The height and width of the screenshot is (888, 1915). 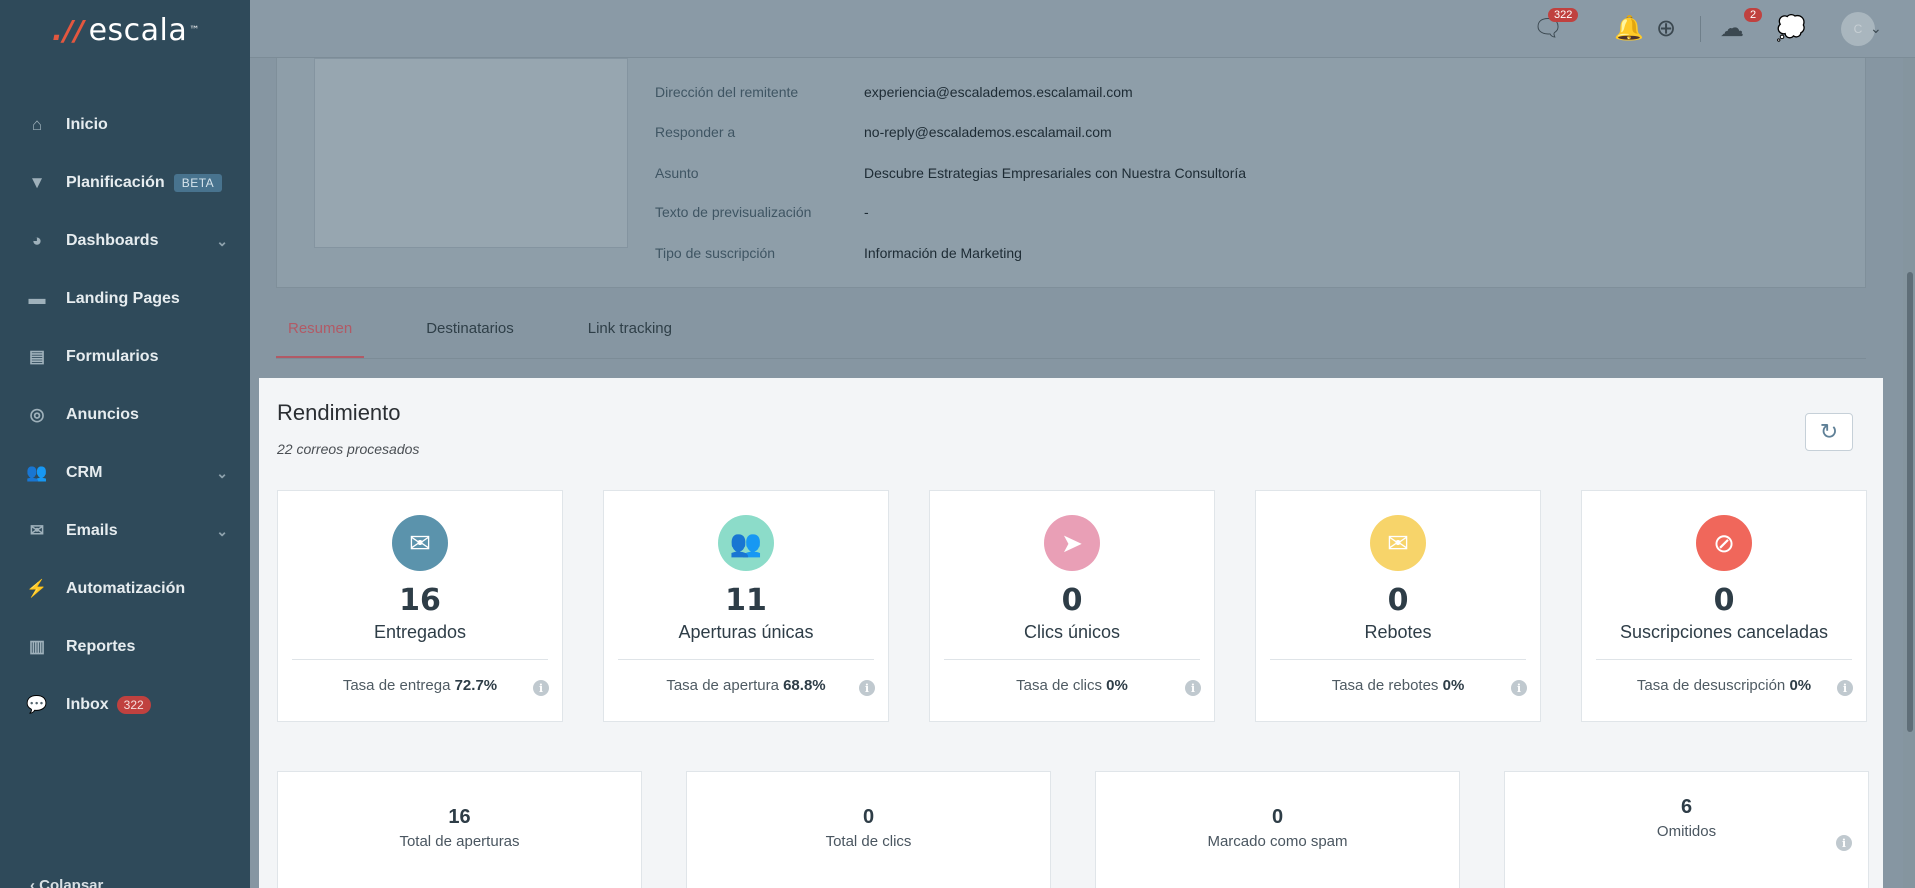 I want to click on stat-label: Rebotes, so click(x=1398, y=632).